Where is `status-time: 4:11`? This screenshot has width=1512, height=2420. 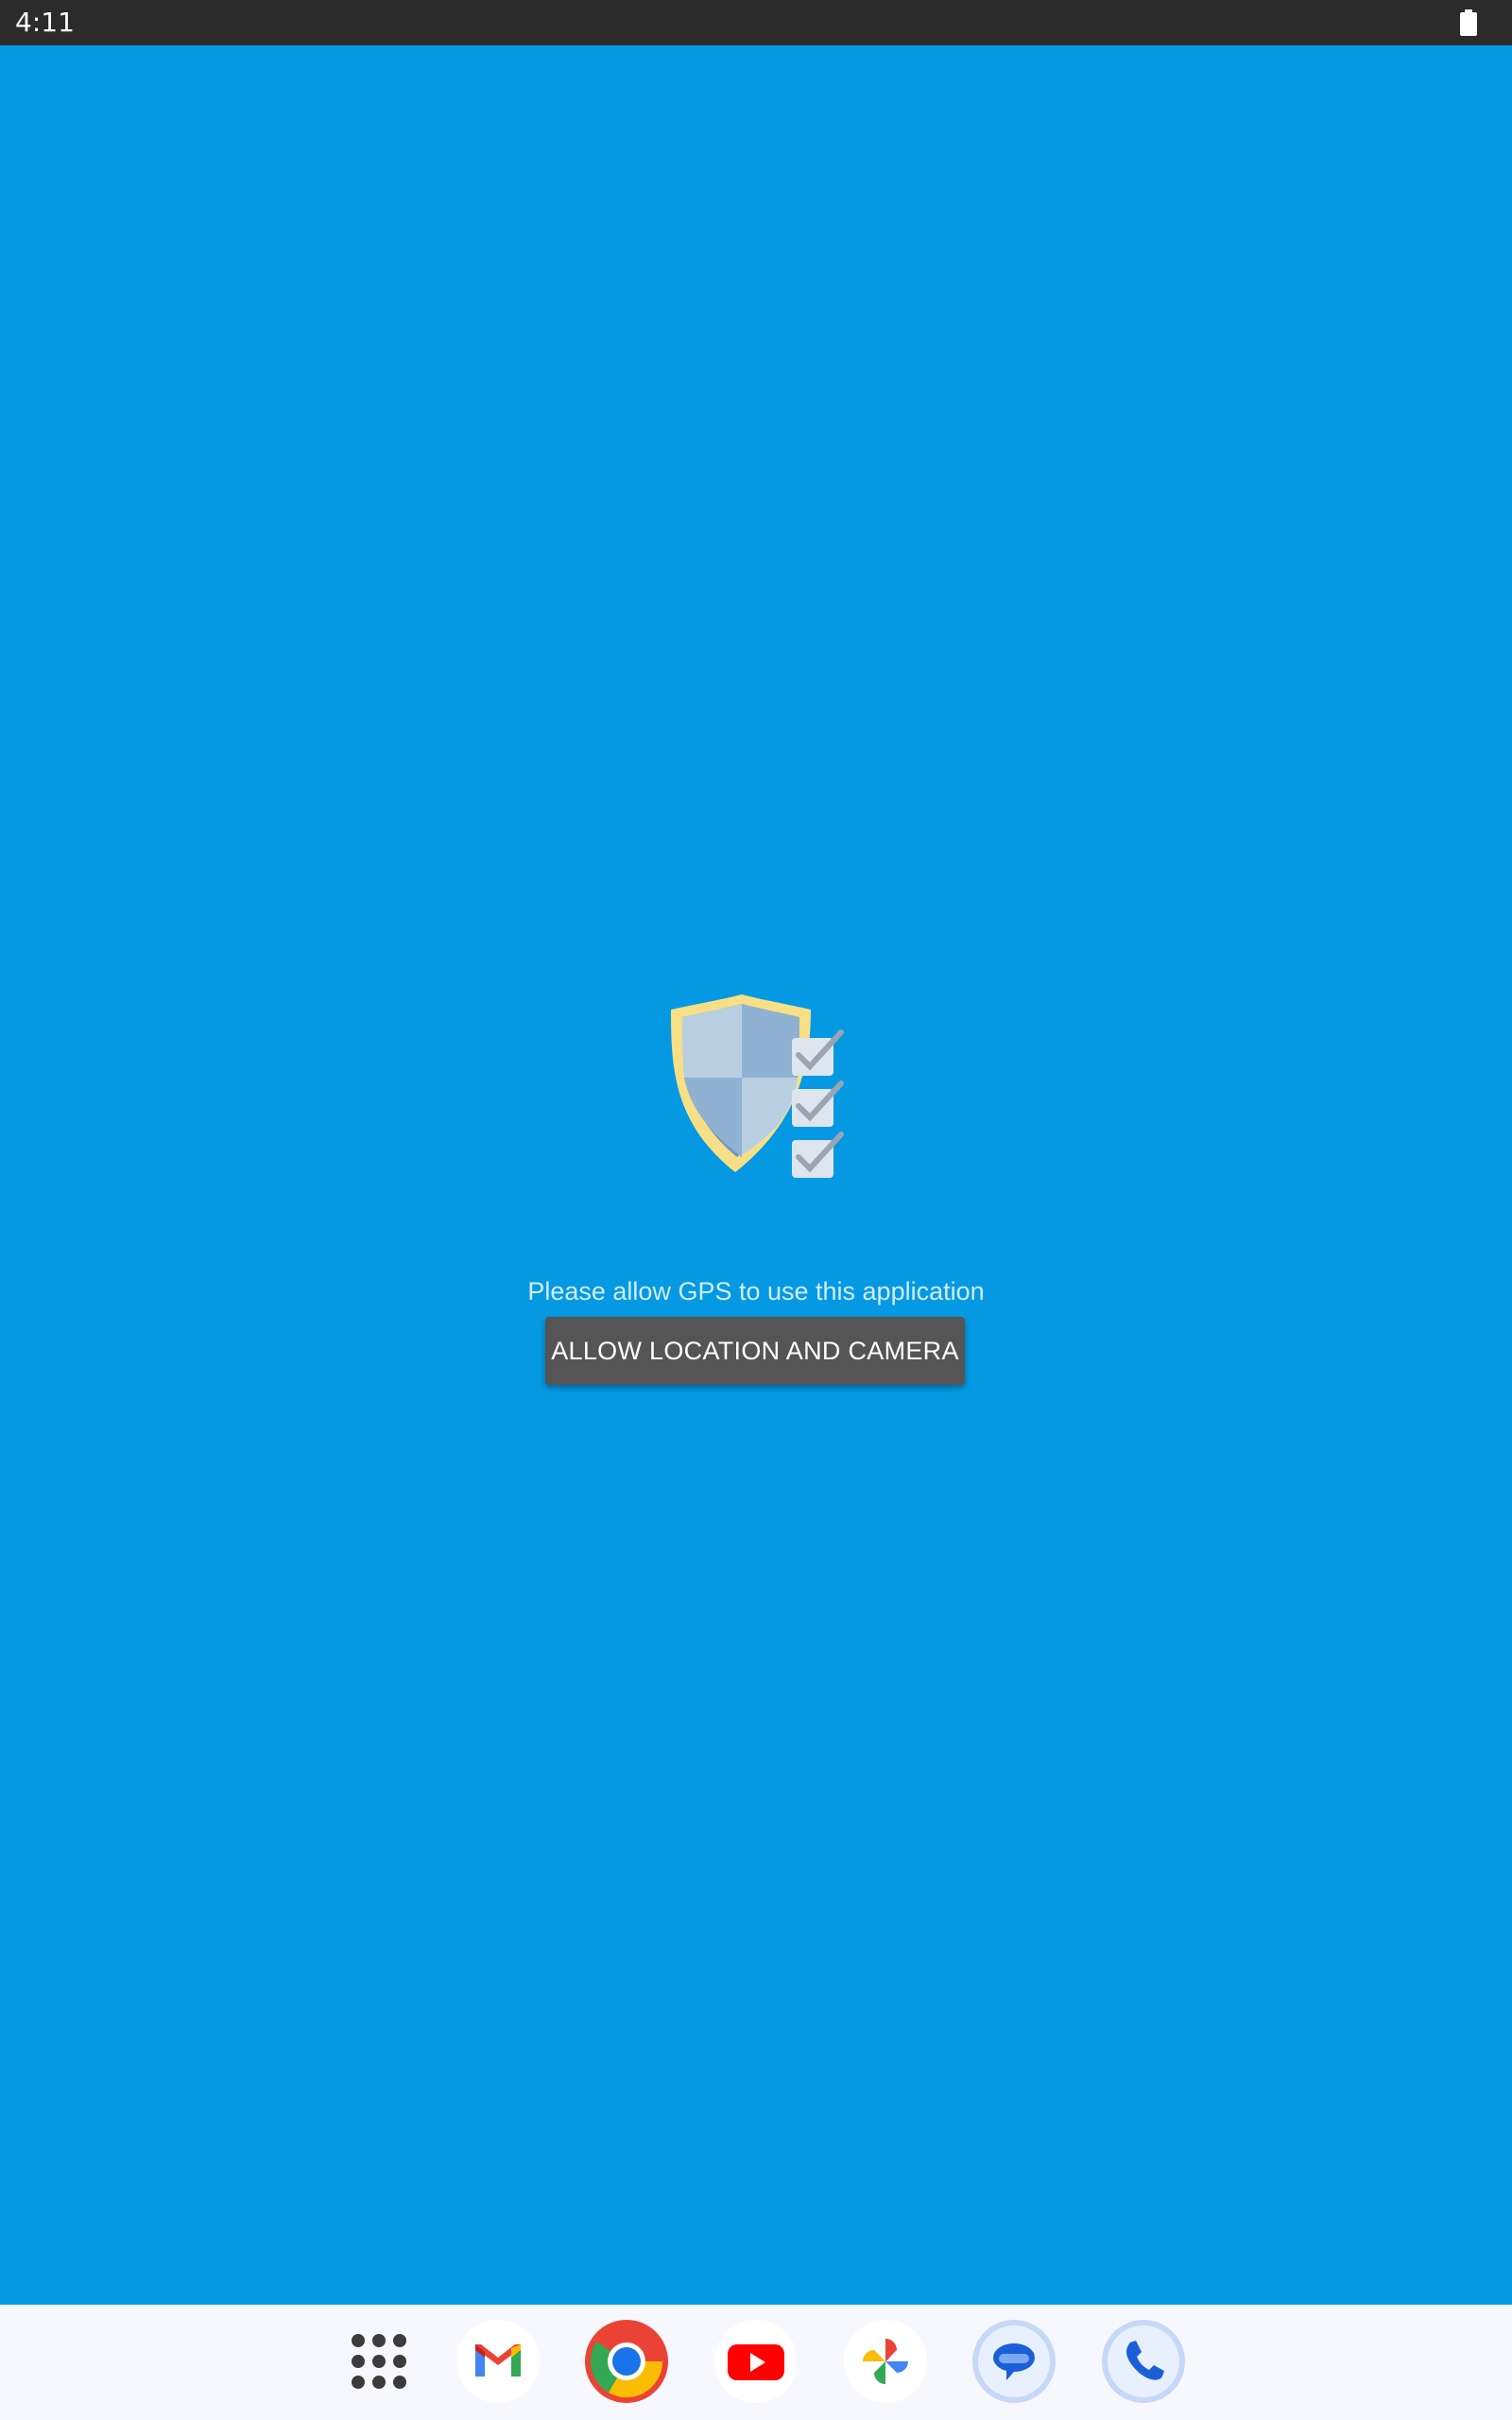 status-time: 4:11 is located at coordinates (45, 22).